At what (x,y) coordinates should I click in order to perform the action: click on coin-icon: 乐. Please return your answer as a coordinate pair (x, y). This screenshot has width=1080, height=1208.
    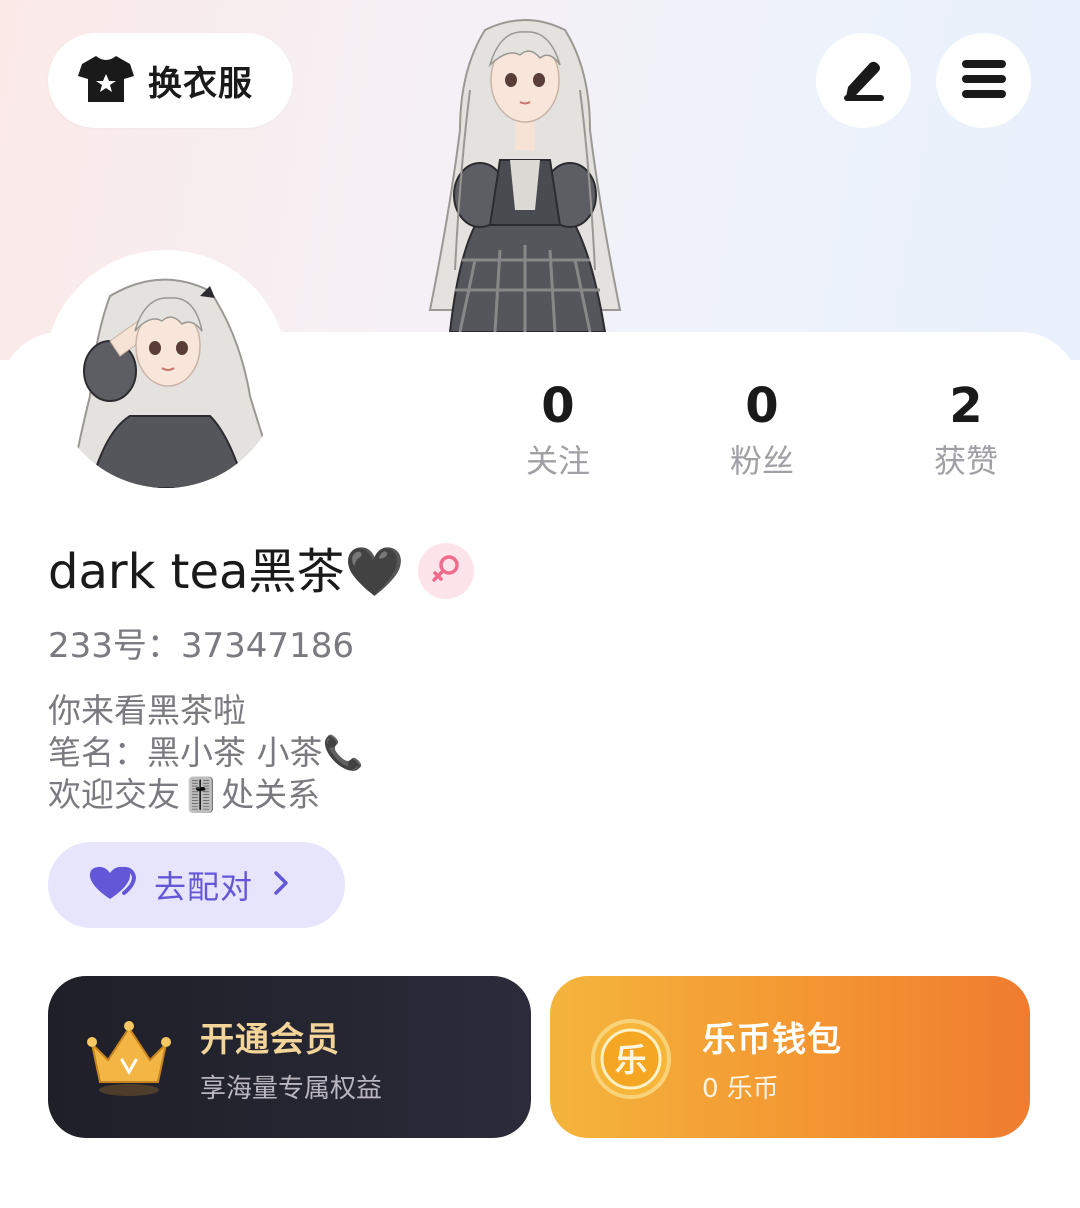
    Looking at the image, I should click on (631, 1059).